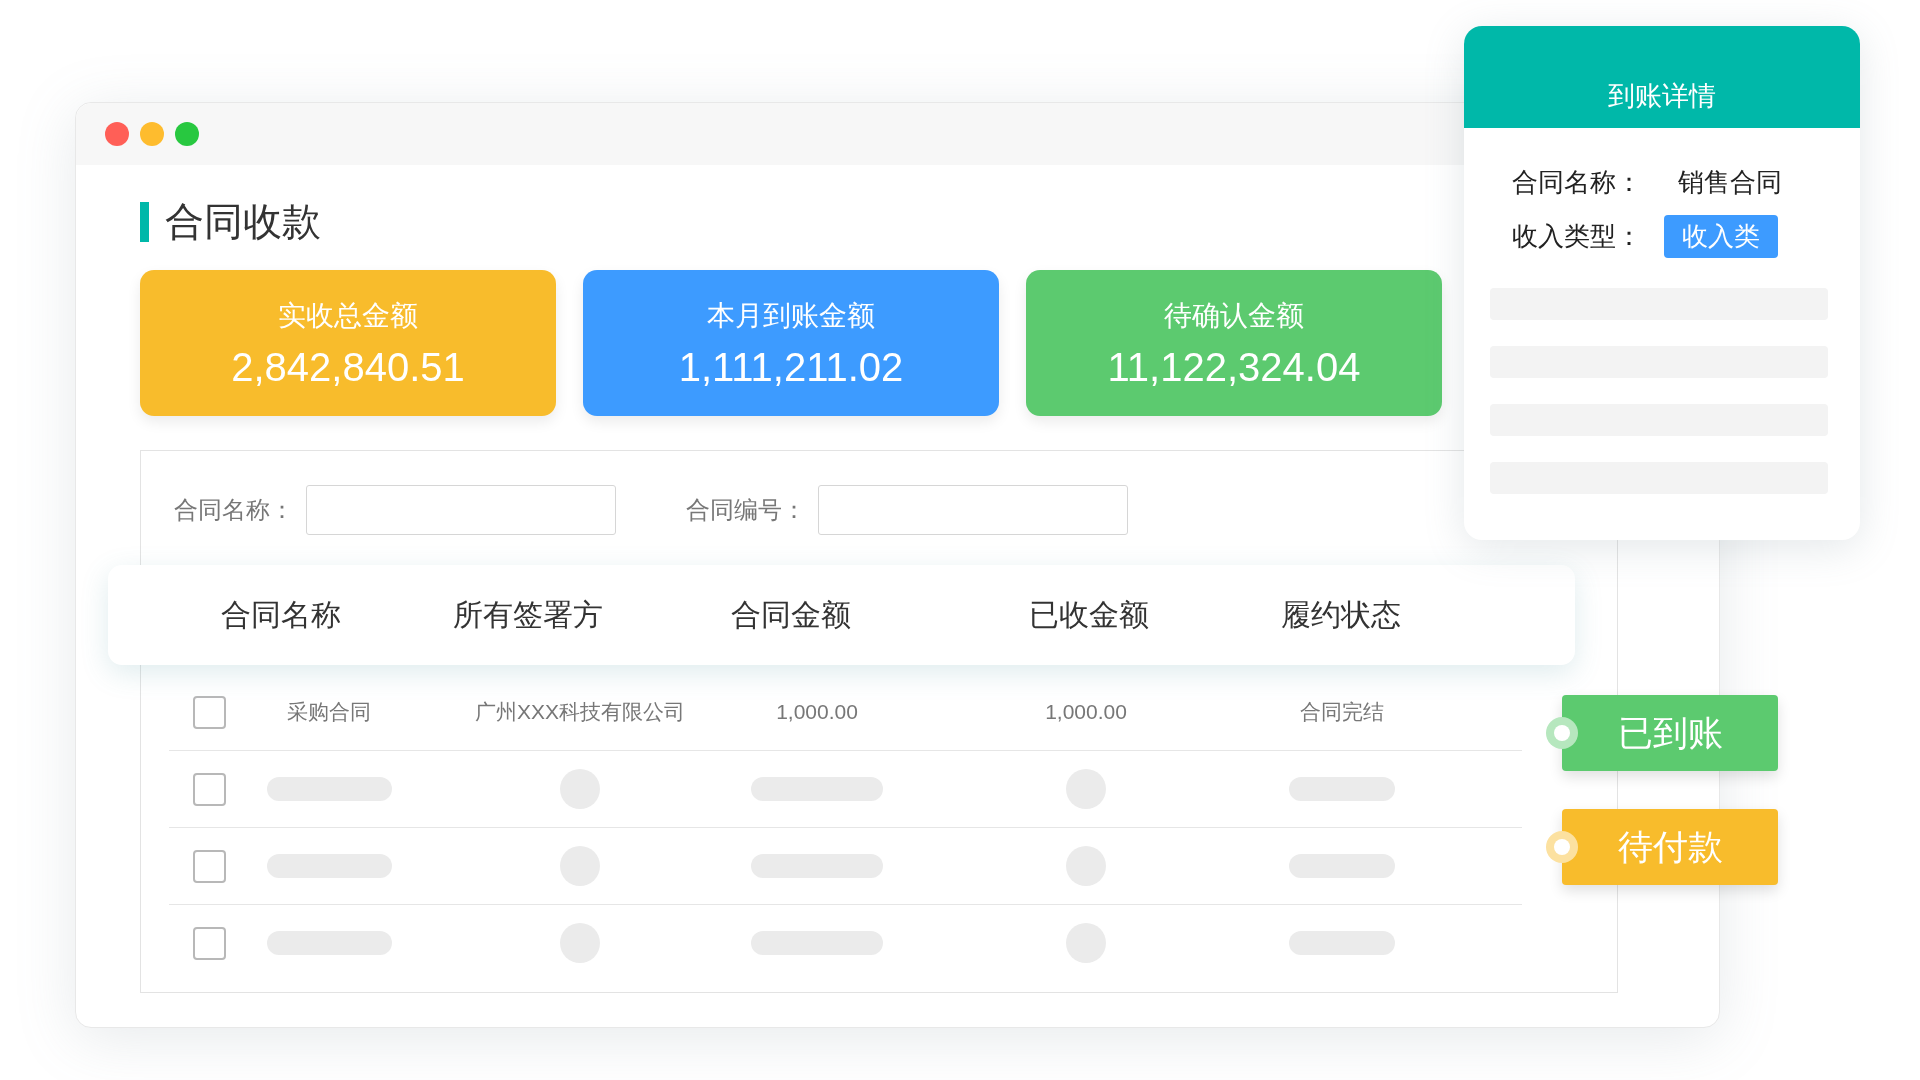  What do you see at coordinates (348, 367) in the screenshot?
I see `card-value: 2,842,840.51` at bounding box center [348, 367].